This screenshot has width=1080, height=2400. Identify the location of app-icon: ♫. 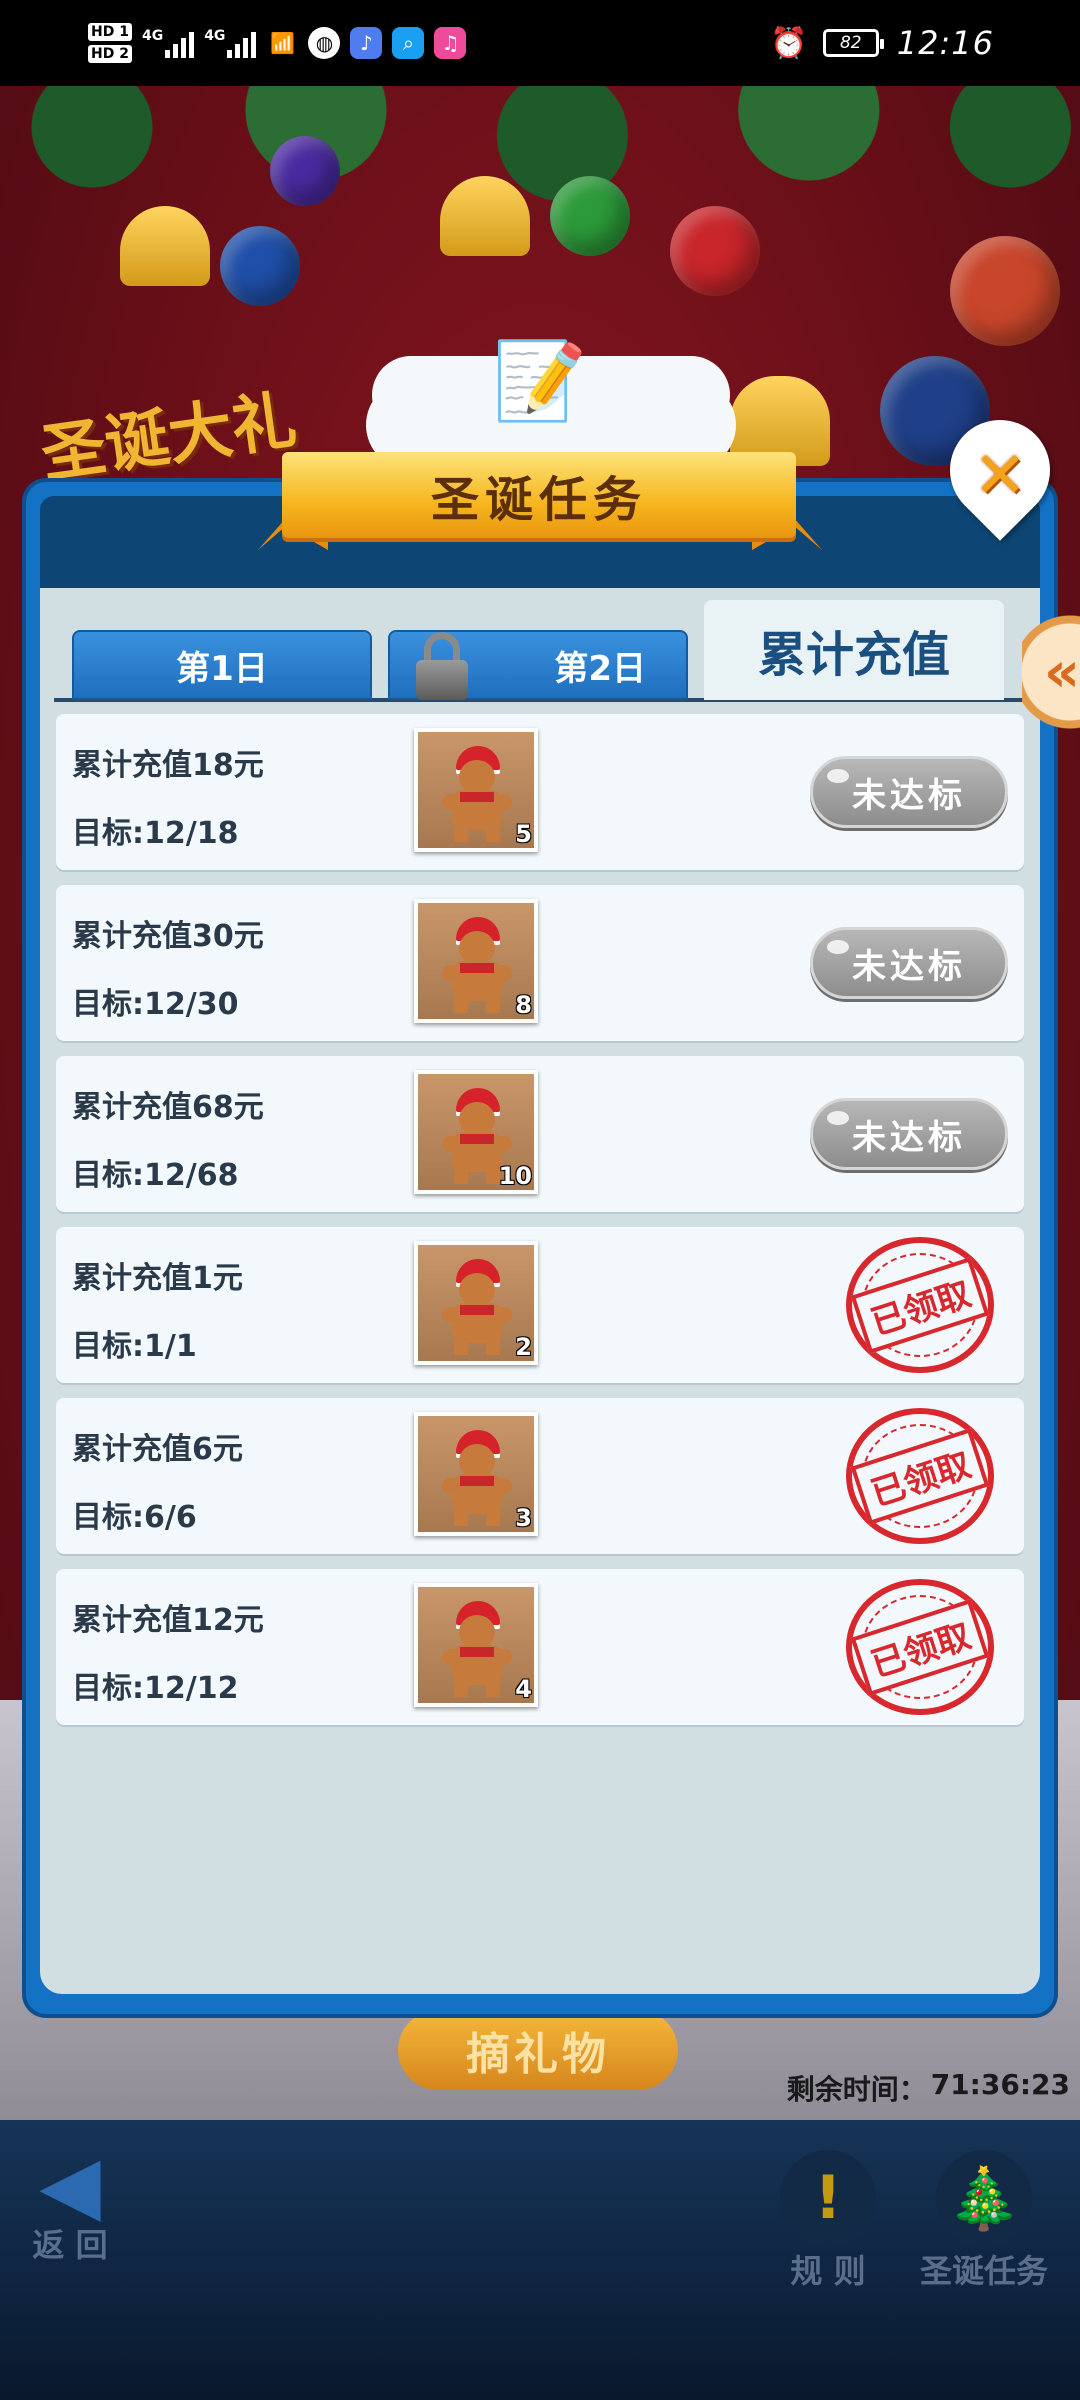
(450, 43).